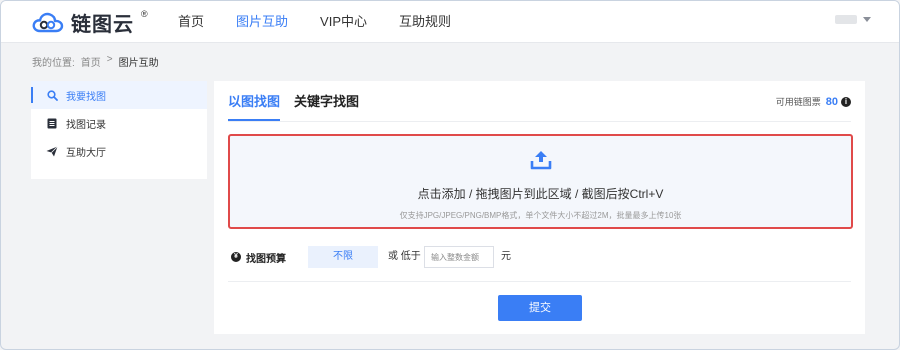 This screenshot has width=900, height=350. I want to click on or-below-text: 或 低于, so click(404, 256).